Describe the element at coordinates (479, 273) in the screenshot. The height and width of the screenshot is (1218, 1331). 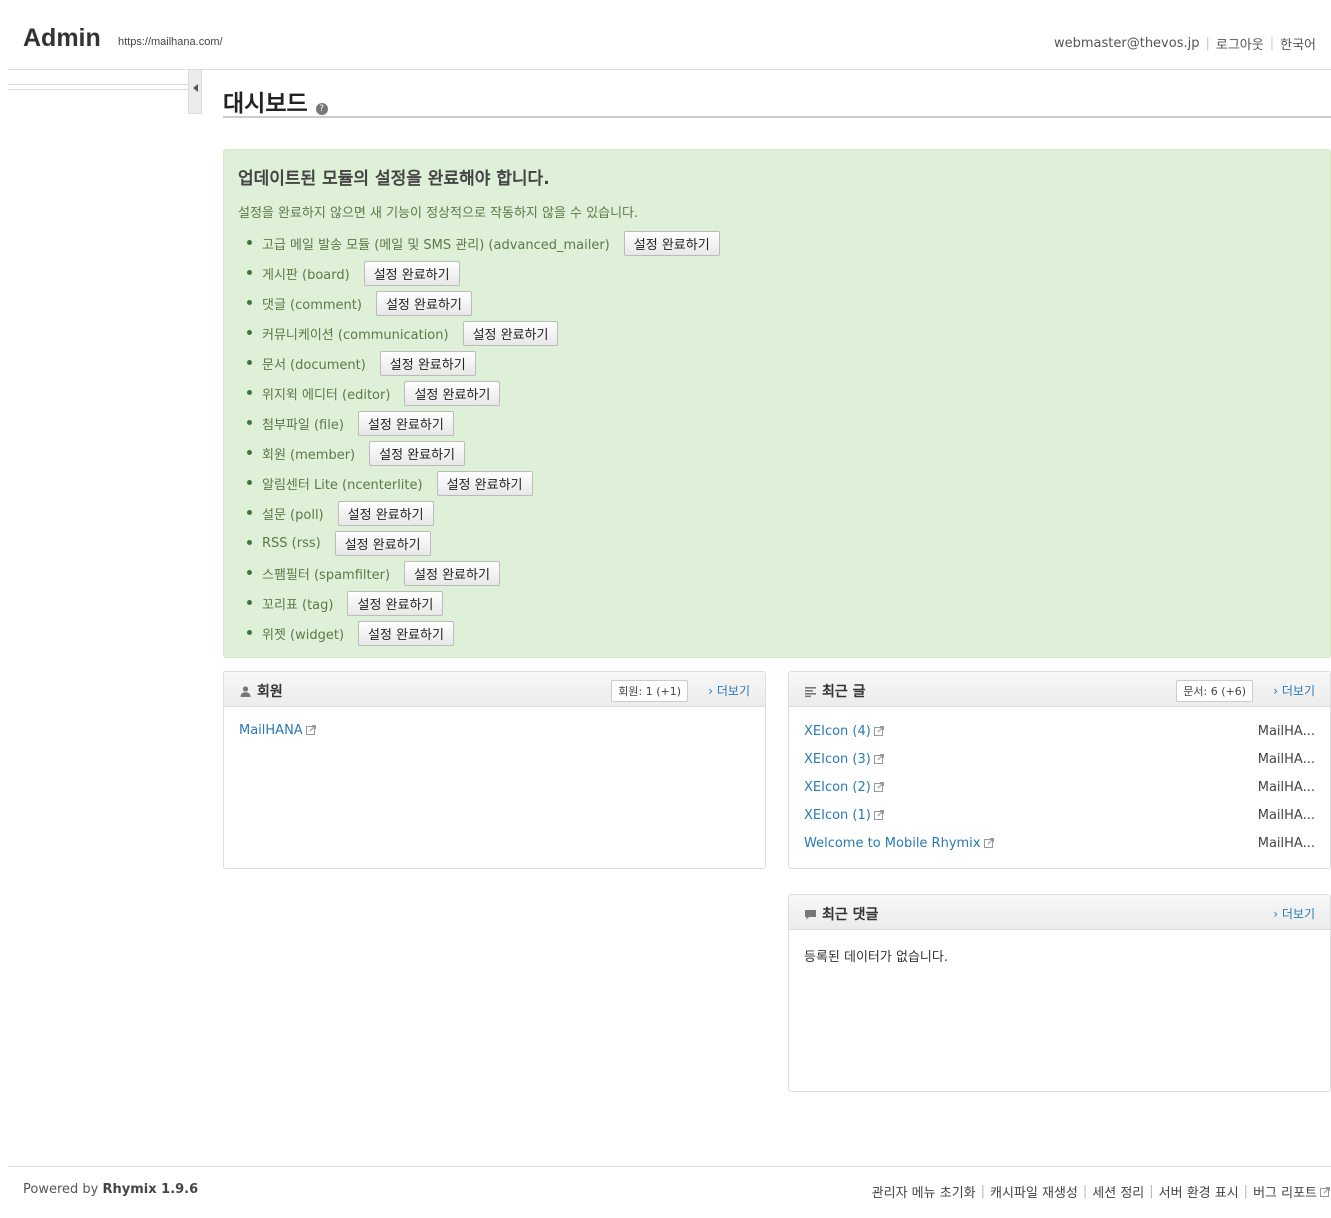
I see `list-item: 게시판 (board) 설정 완료하기` at that location.